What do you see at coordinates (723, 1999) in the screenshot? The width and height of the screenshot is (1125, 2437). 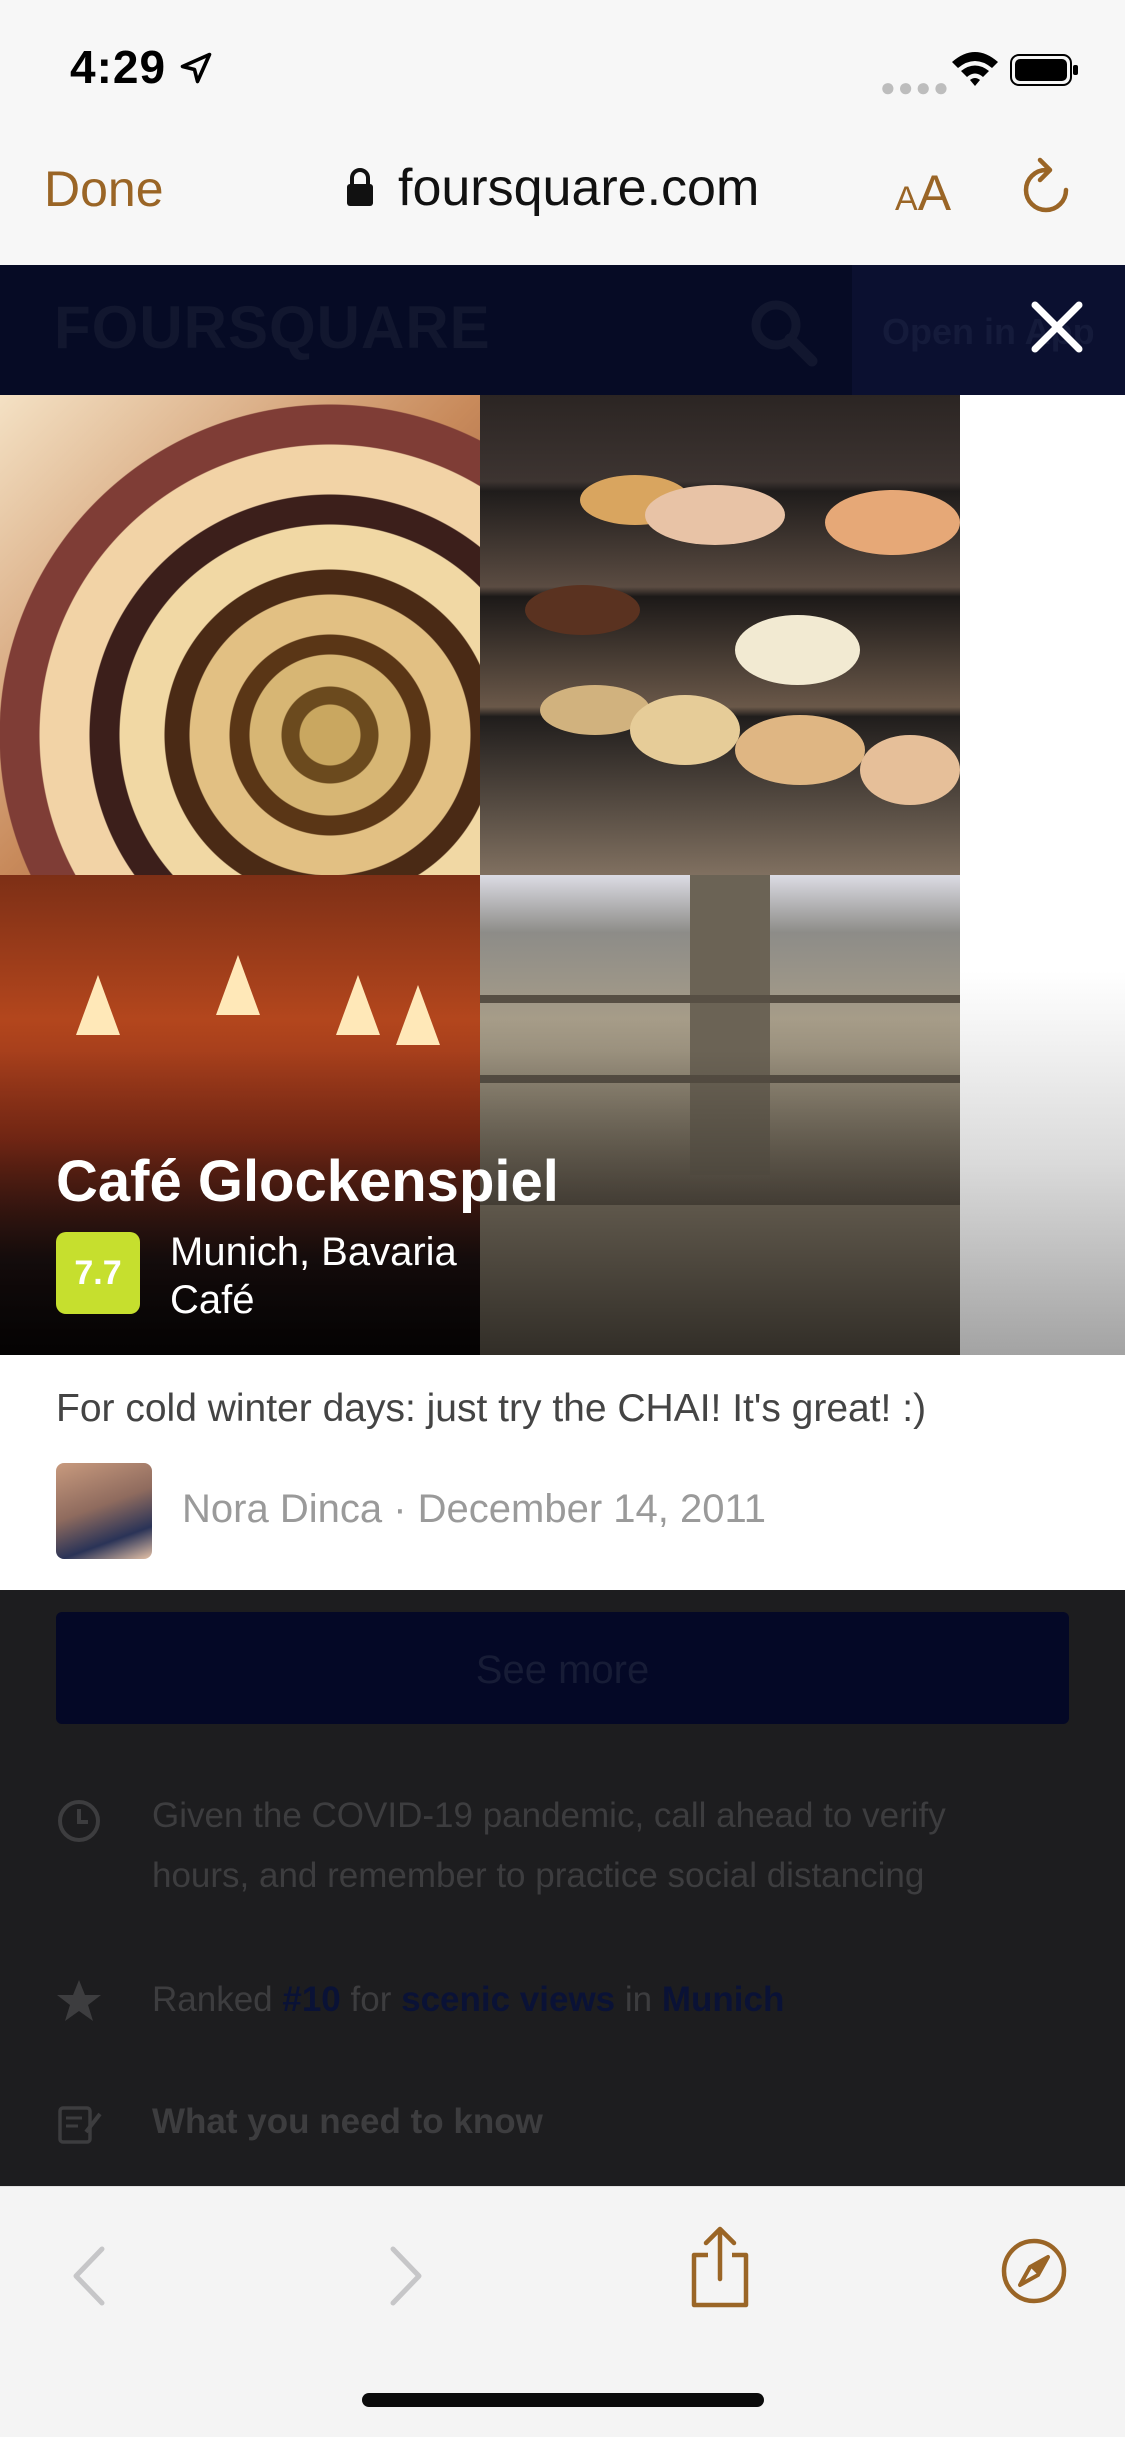 I see `ranked-city-link: Munich` at bounding box center [723, 1999].